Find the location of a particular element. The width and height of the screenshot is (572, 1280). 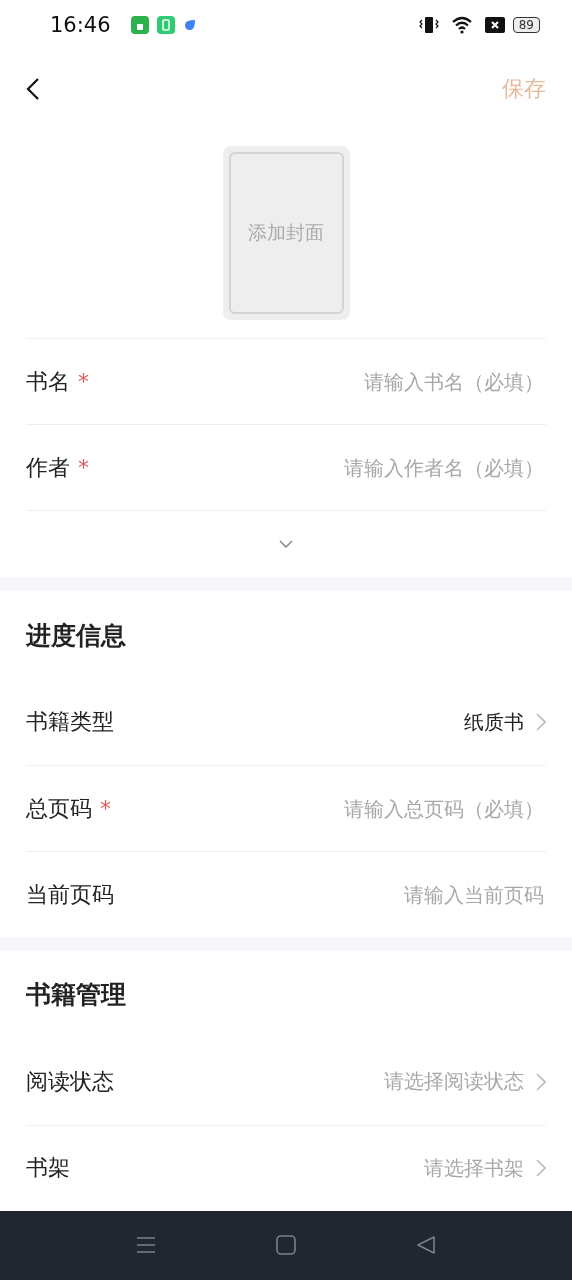

wifi-icon is located at coordinates (461, 24).